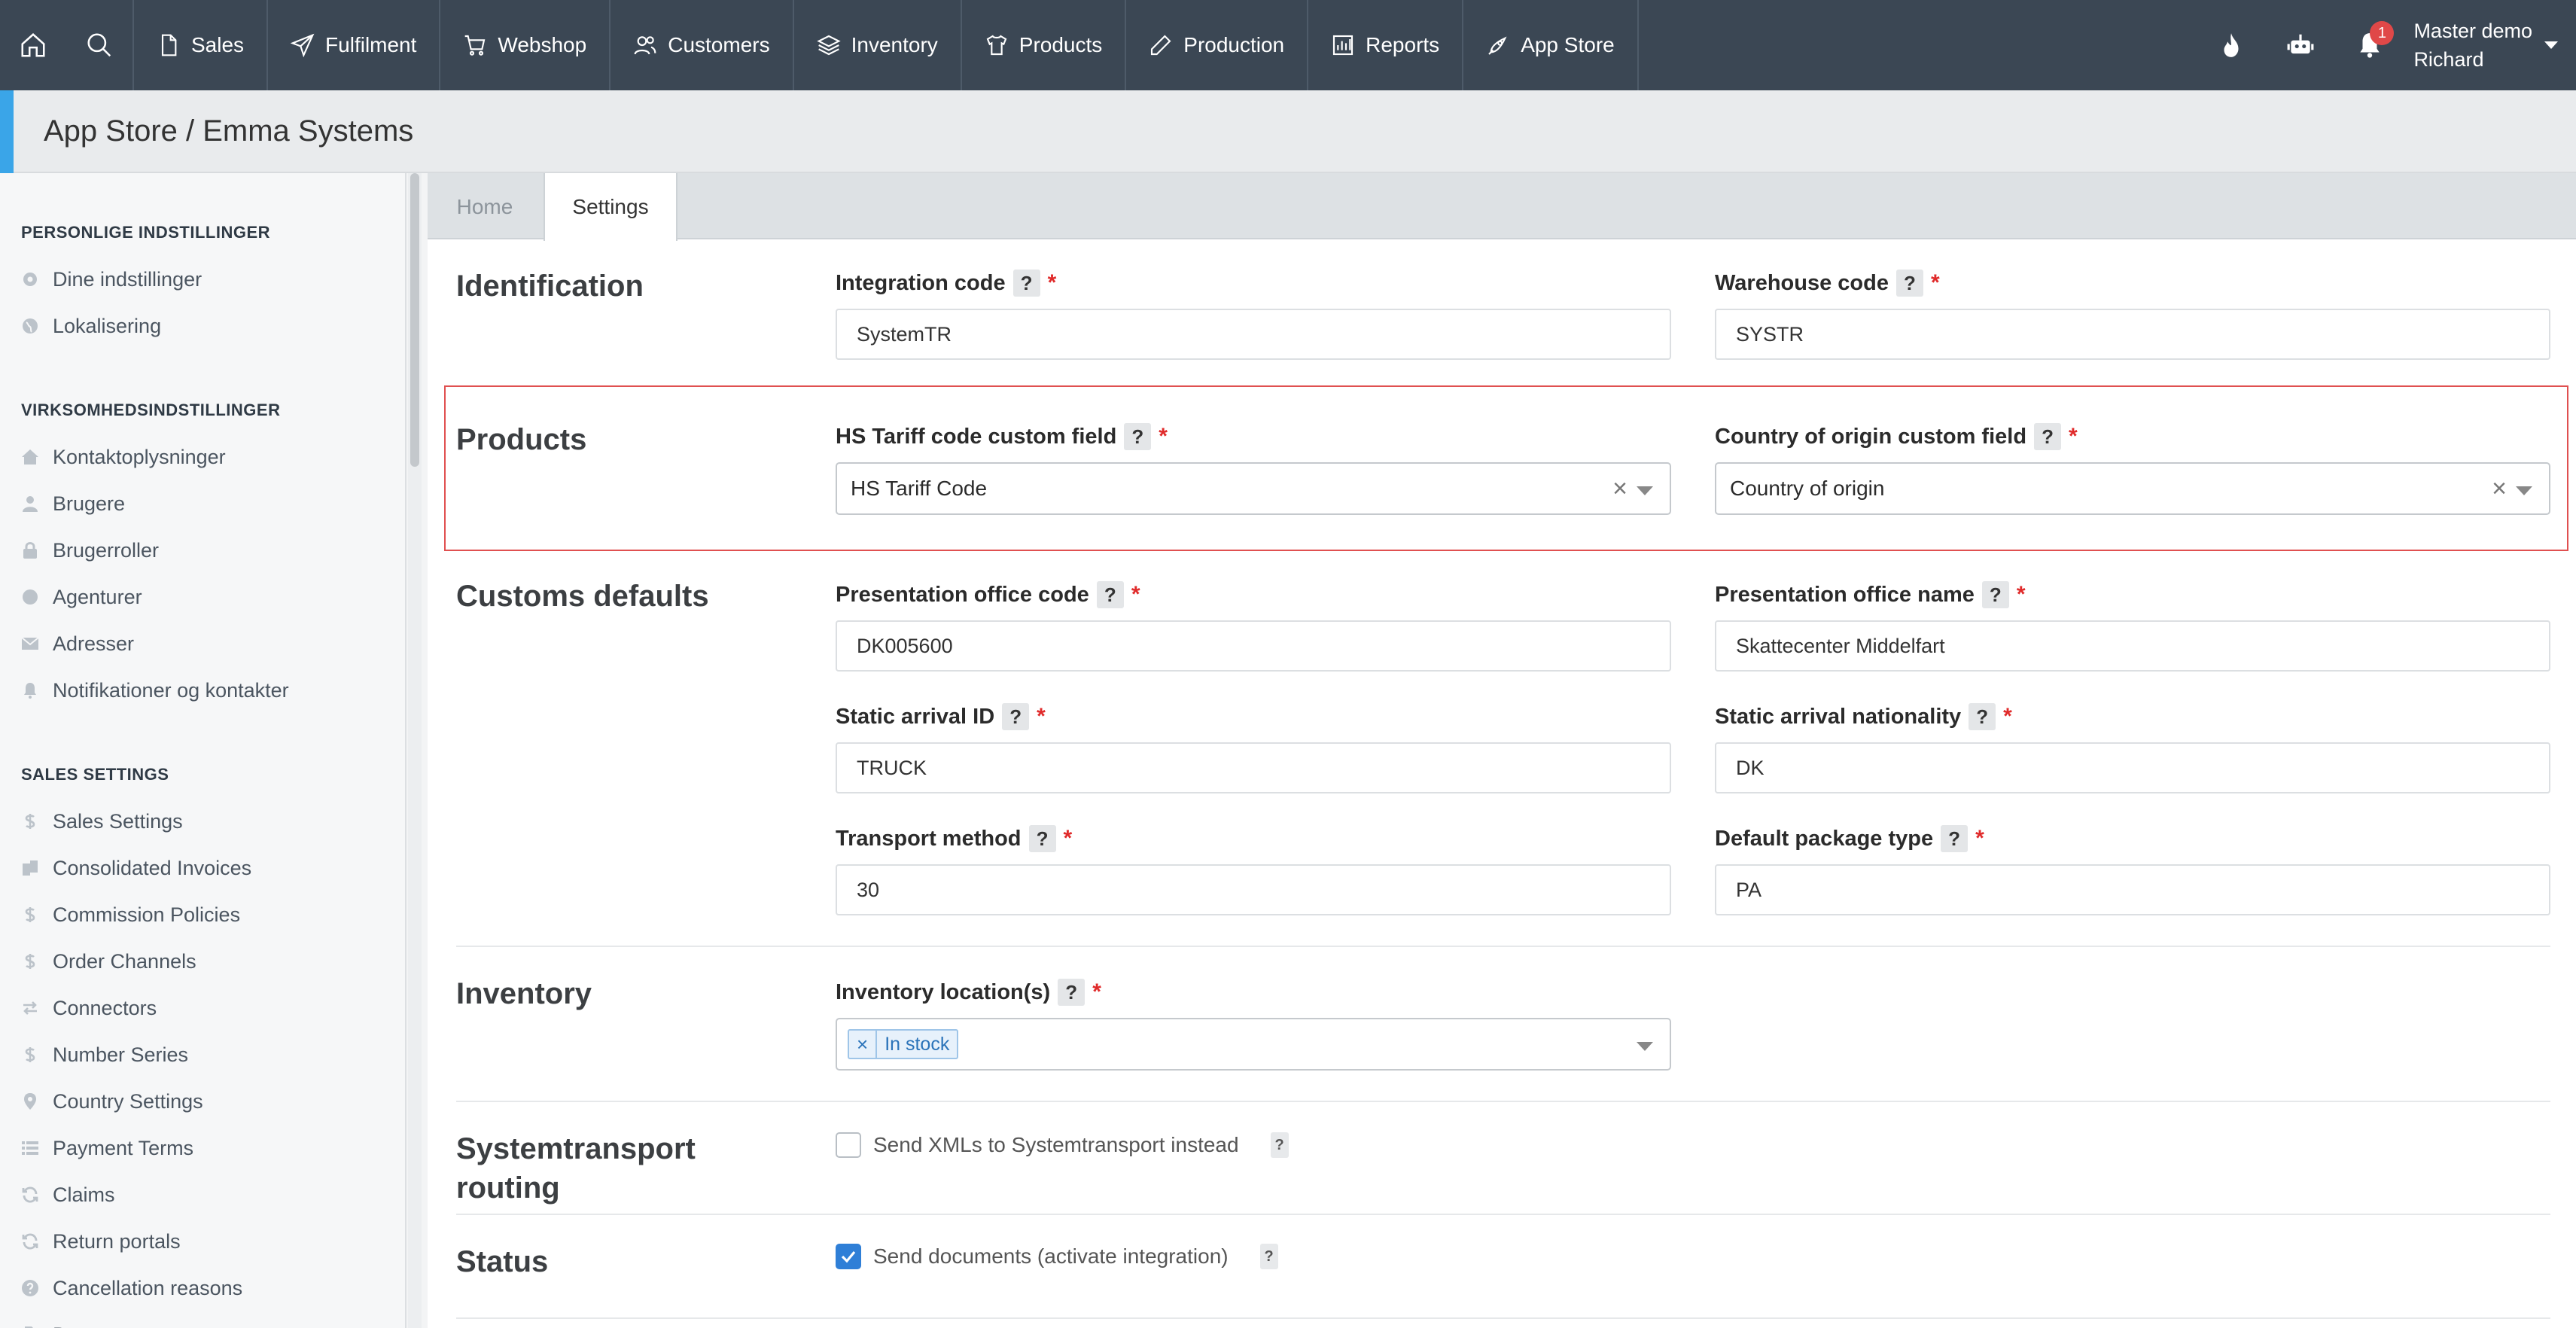 This screenshot has height=1328, width=2576. I want to click on static-arrival-id-input: TRUCK, so click(1253, 768).